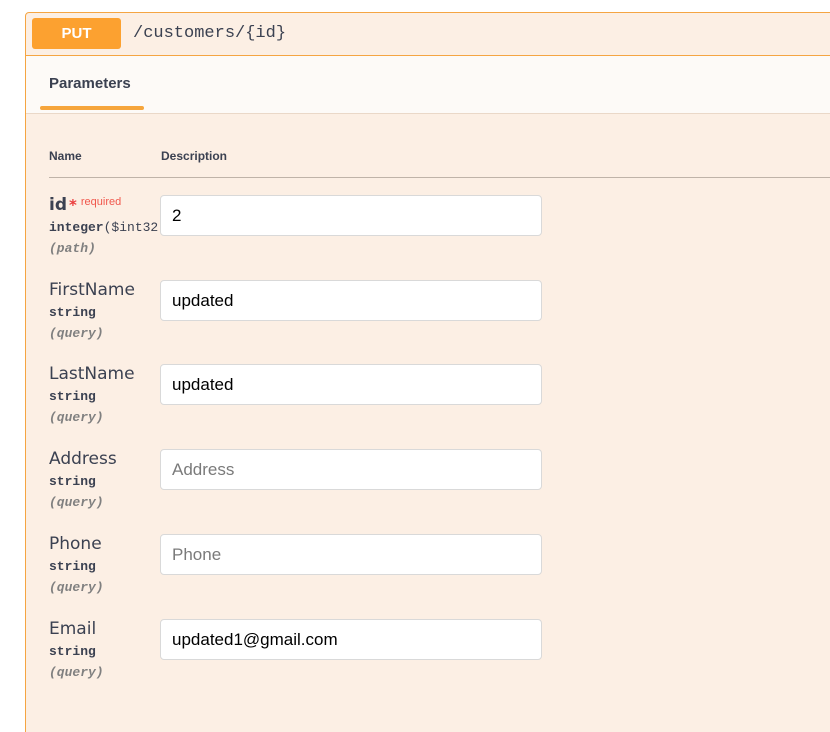 The image size is (830, 732). I want to click on column-header-description: Description, so click(194, 156).